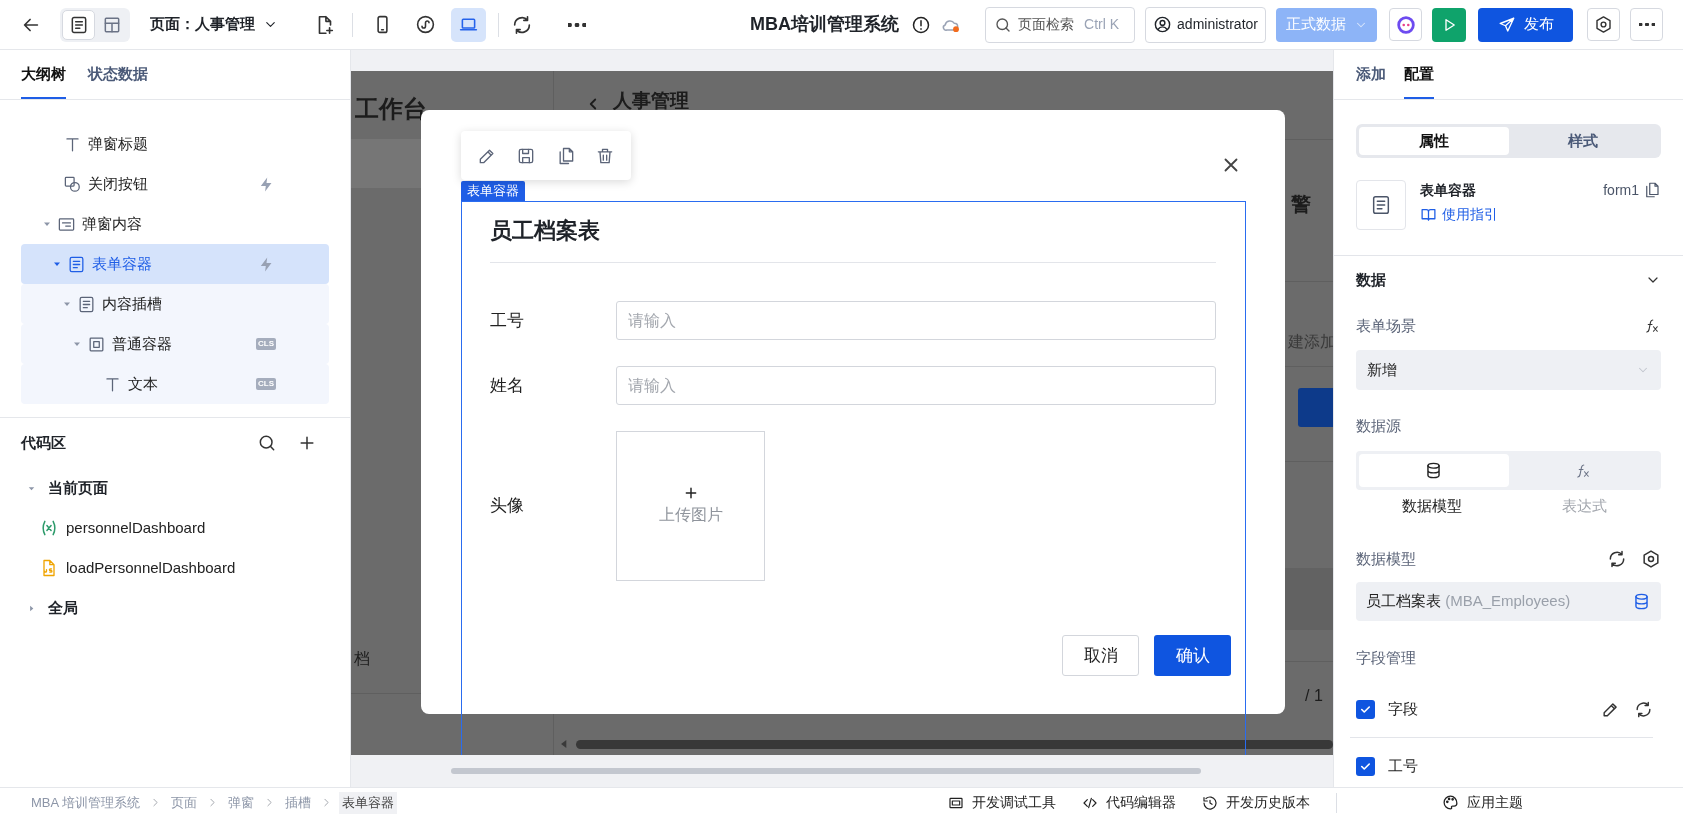  I want to click on scene-select: 新增, so click(1508, 370).